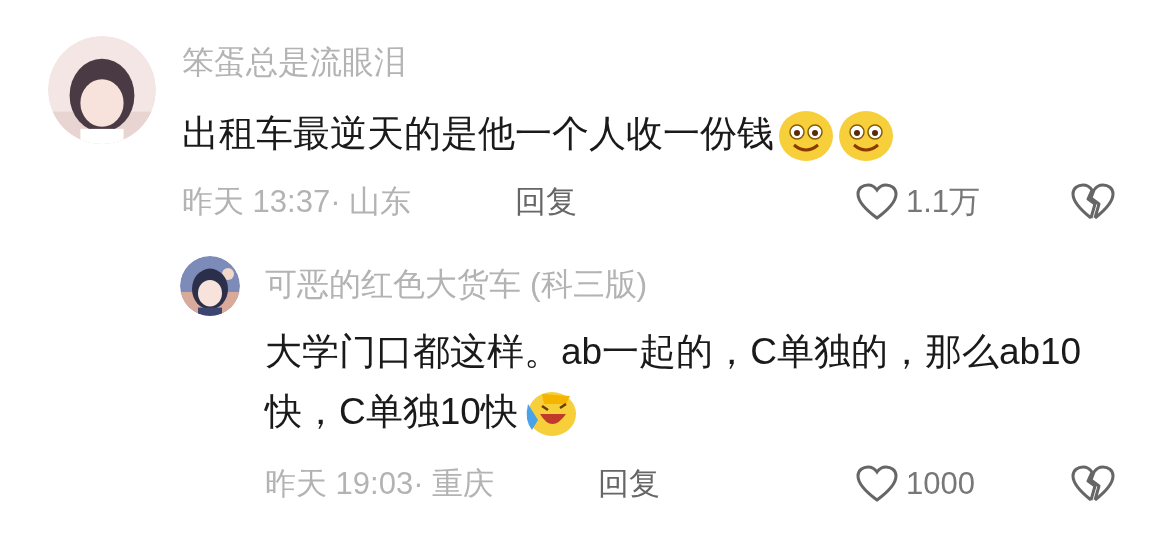 The image size is (1170, 546). What do you see at coordinates (457, 284) in the screenshot?
I see `username: 可恶的红色大货车 (科三版)` at bounding box center [457, 284].